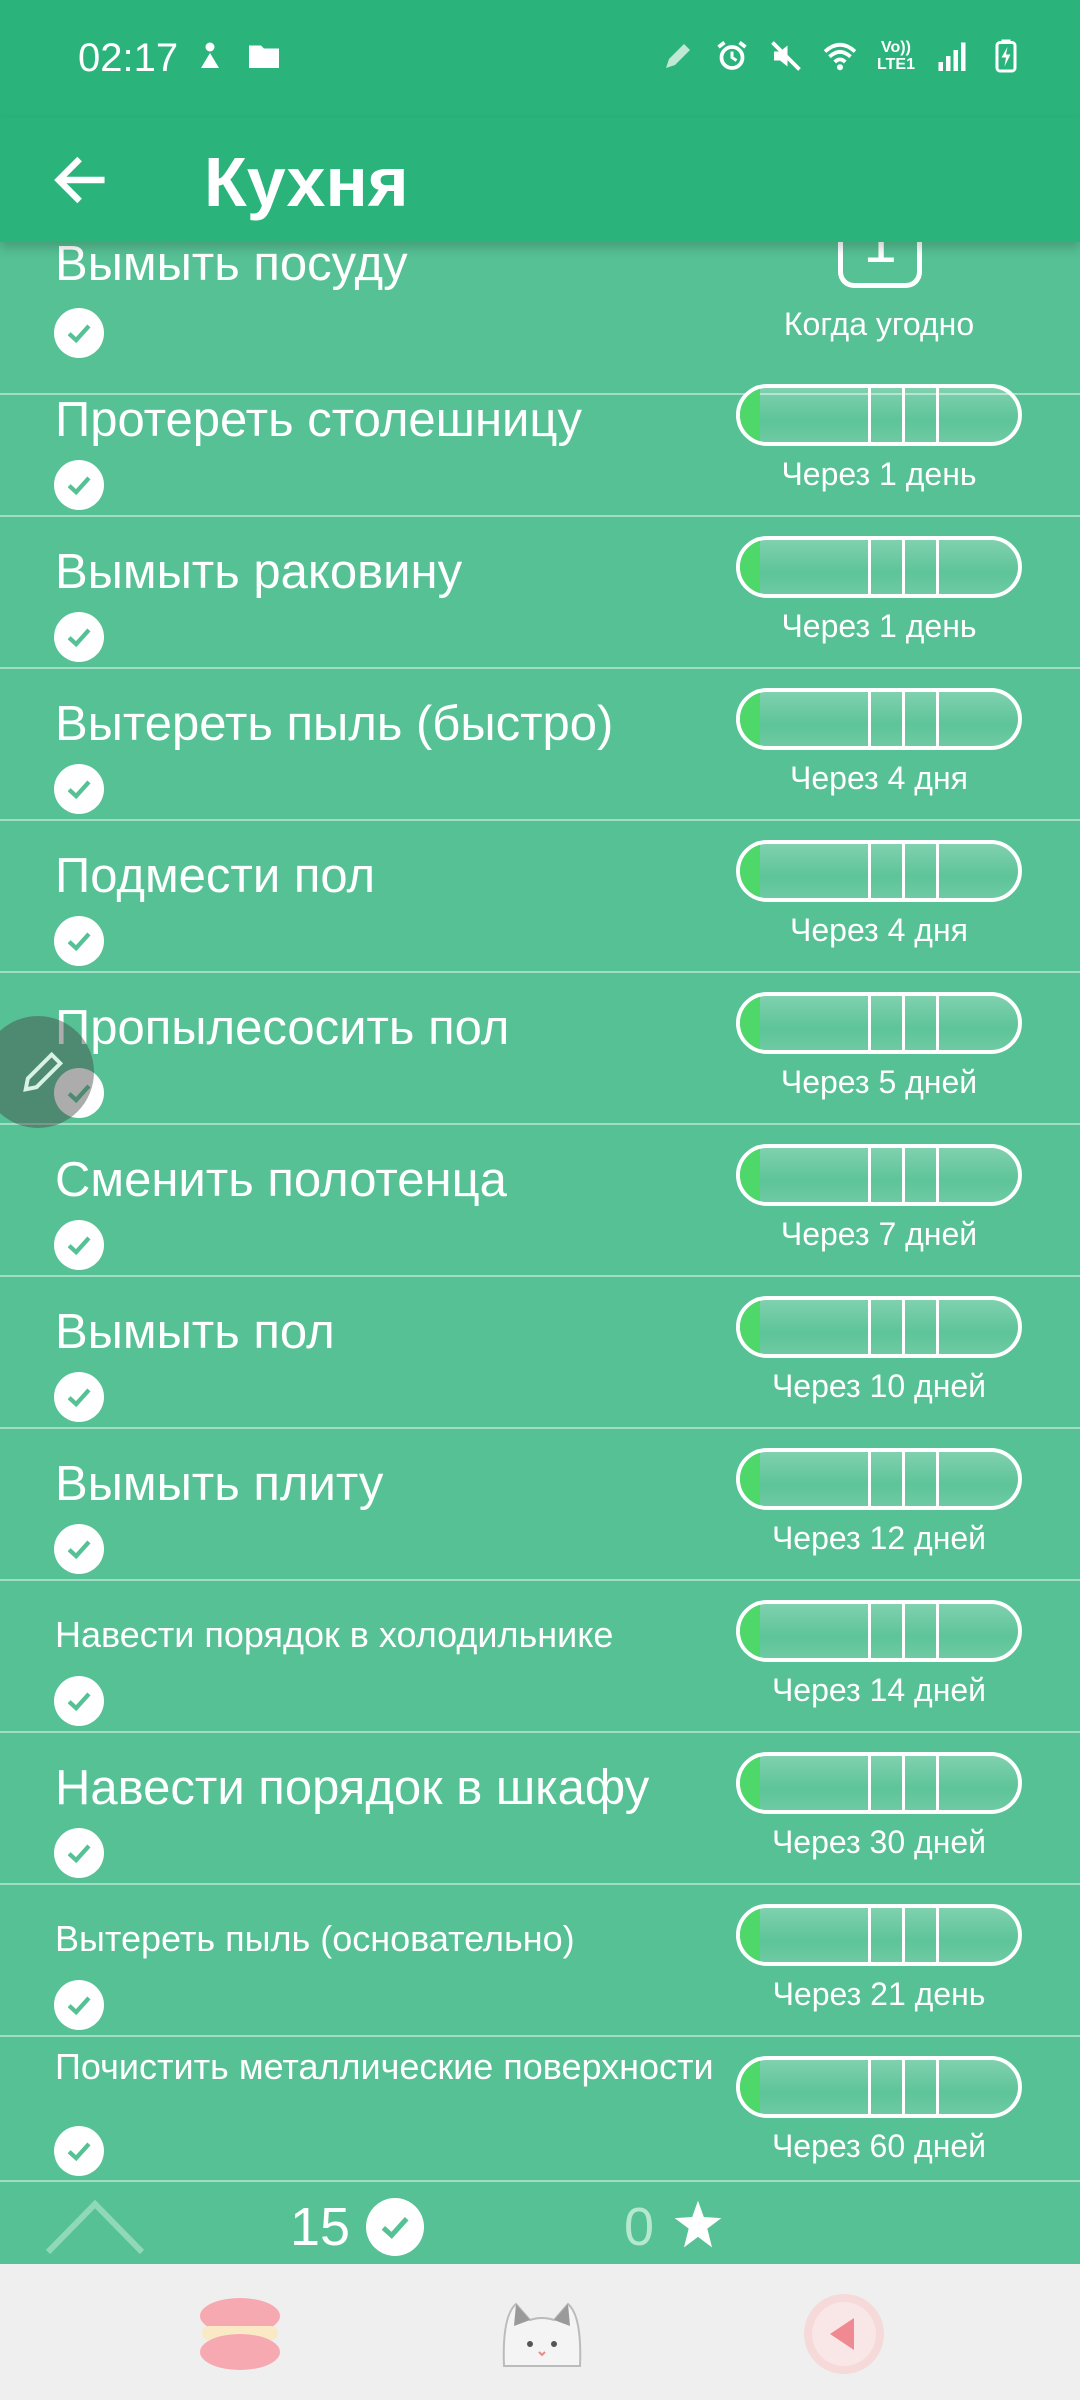 The image size is (1080, 2400). Describe the element at coordinates (259, 572) in the screenshot. I see `task-name: Вымыть раковину` at that location.